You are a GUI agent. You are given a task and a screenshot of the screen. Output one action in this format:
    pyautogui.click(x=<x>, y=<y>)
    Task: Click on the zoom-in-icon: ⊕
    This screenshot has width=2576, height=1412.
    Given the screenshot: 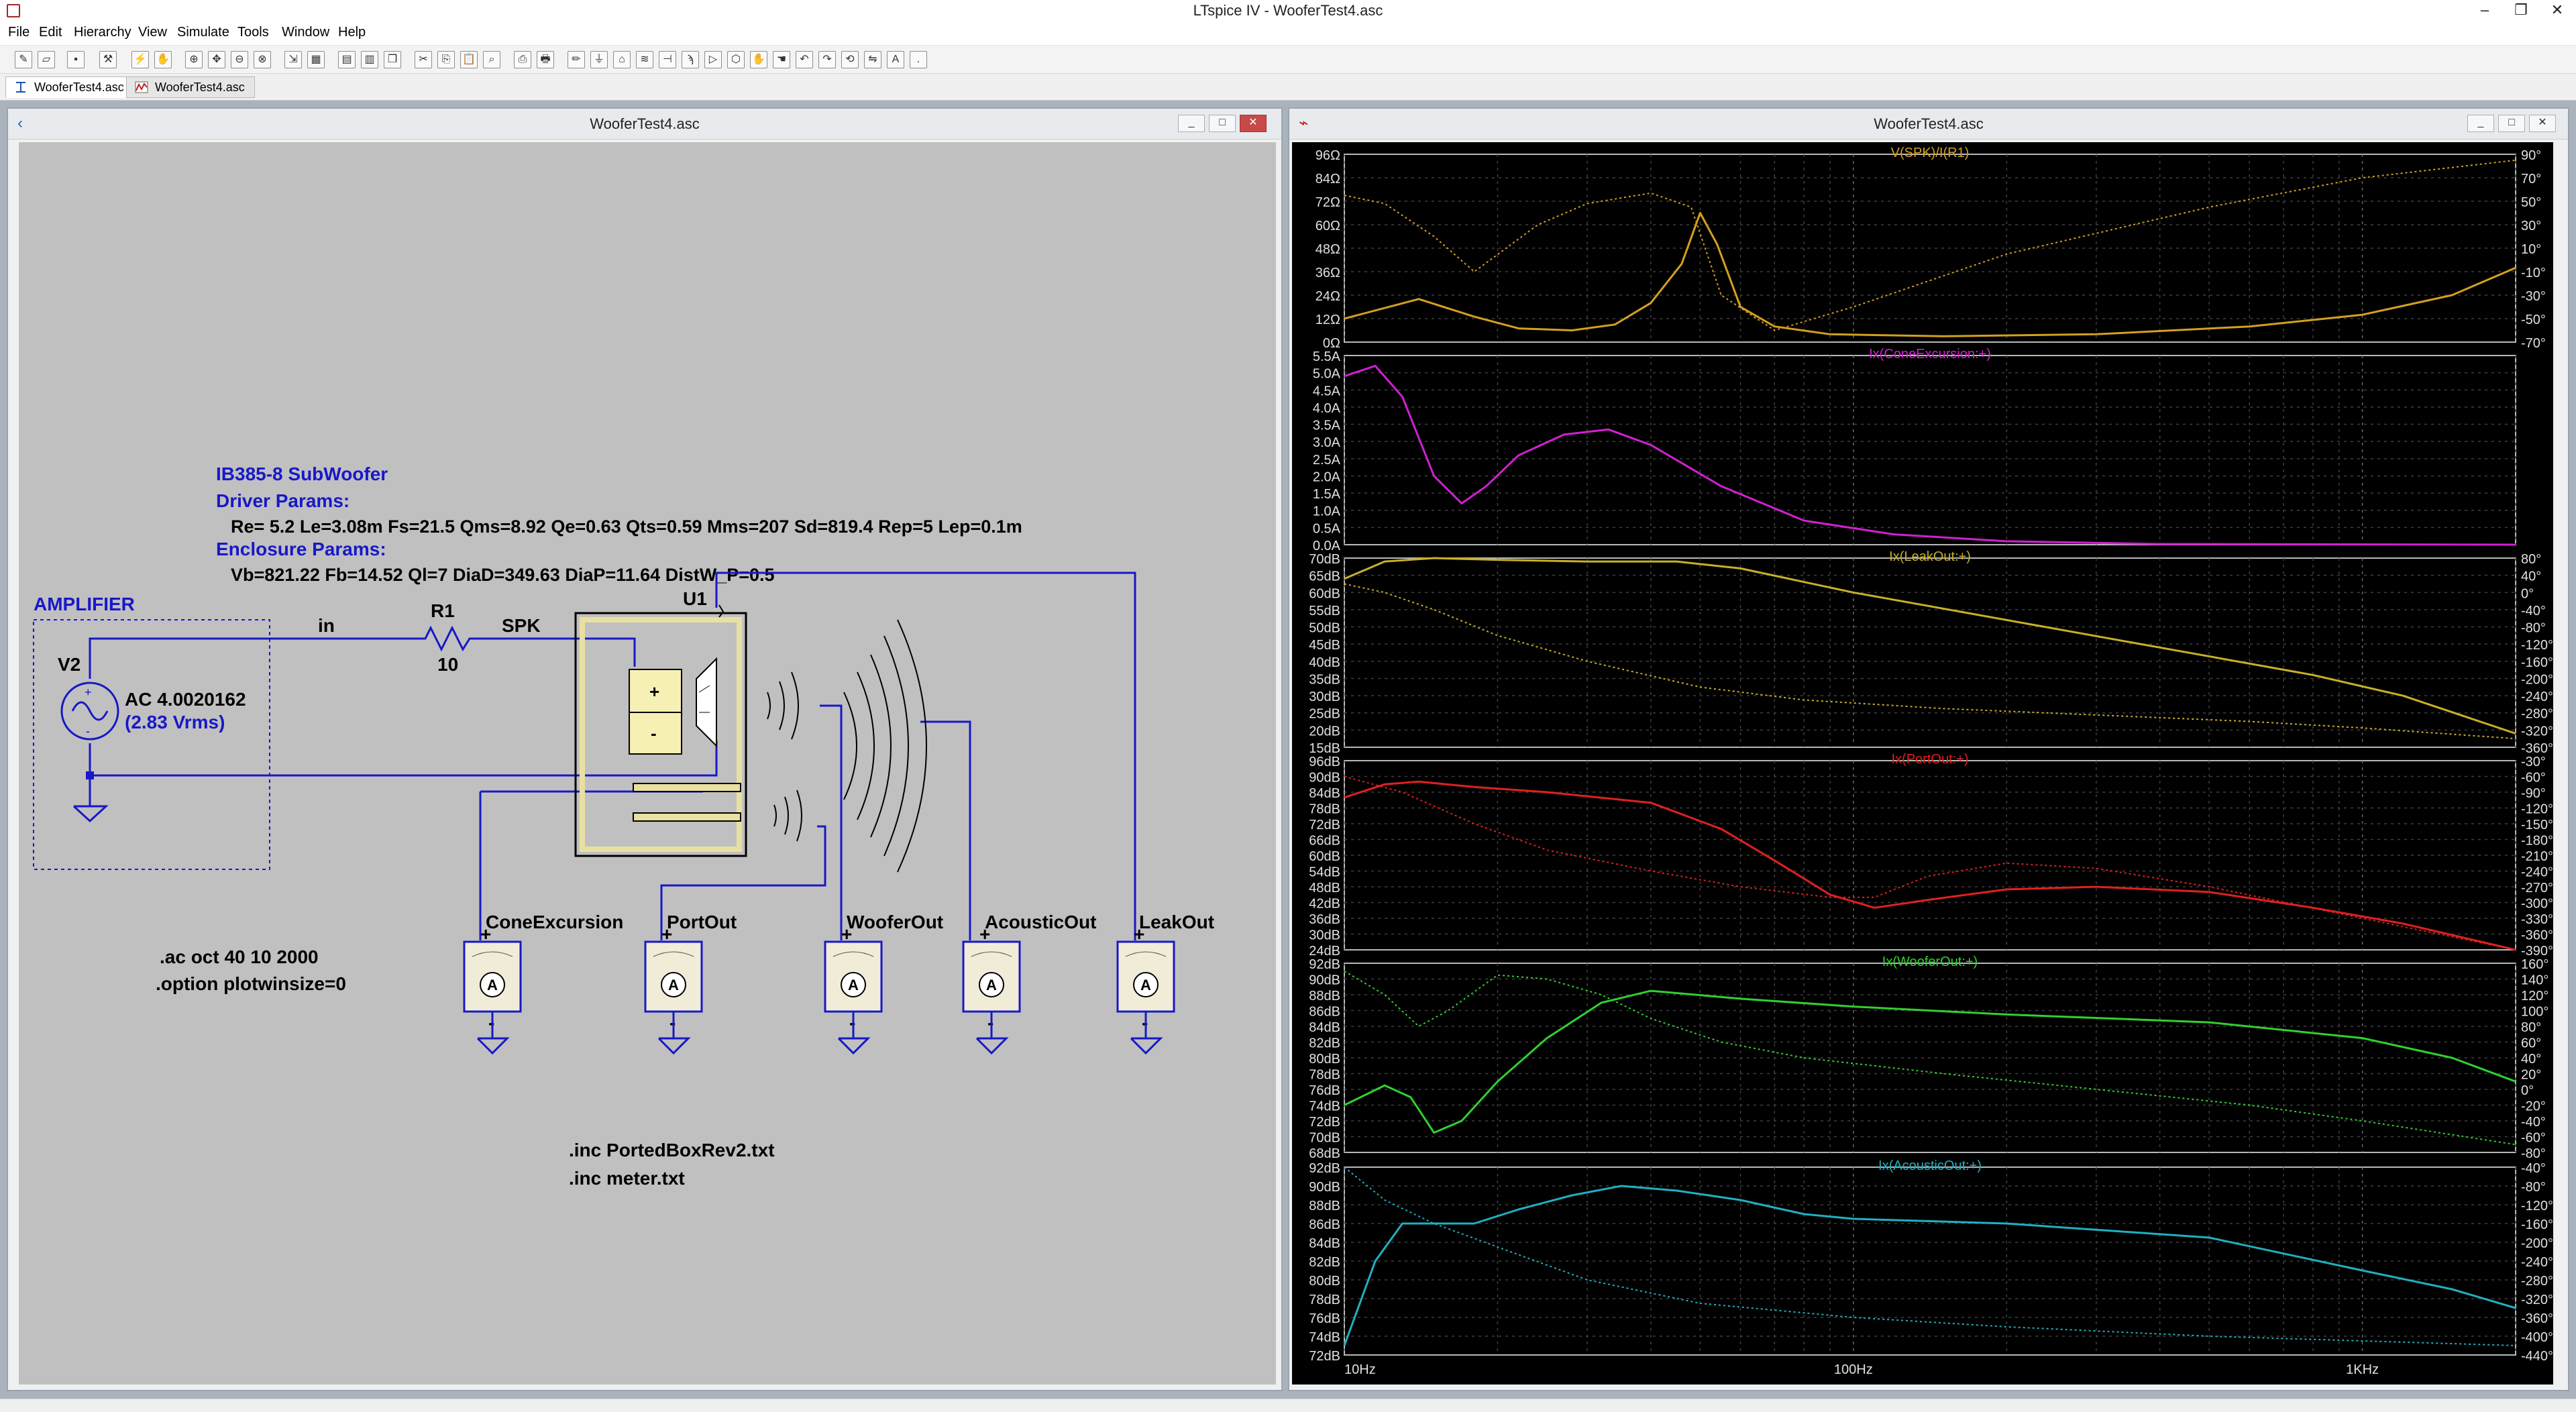 What is the action you would take?
    pyautogui.click(x=194, y=59)
    